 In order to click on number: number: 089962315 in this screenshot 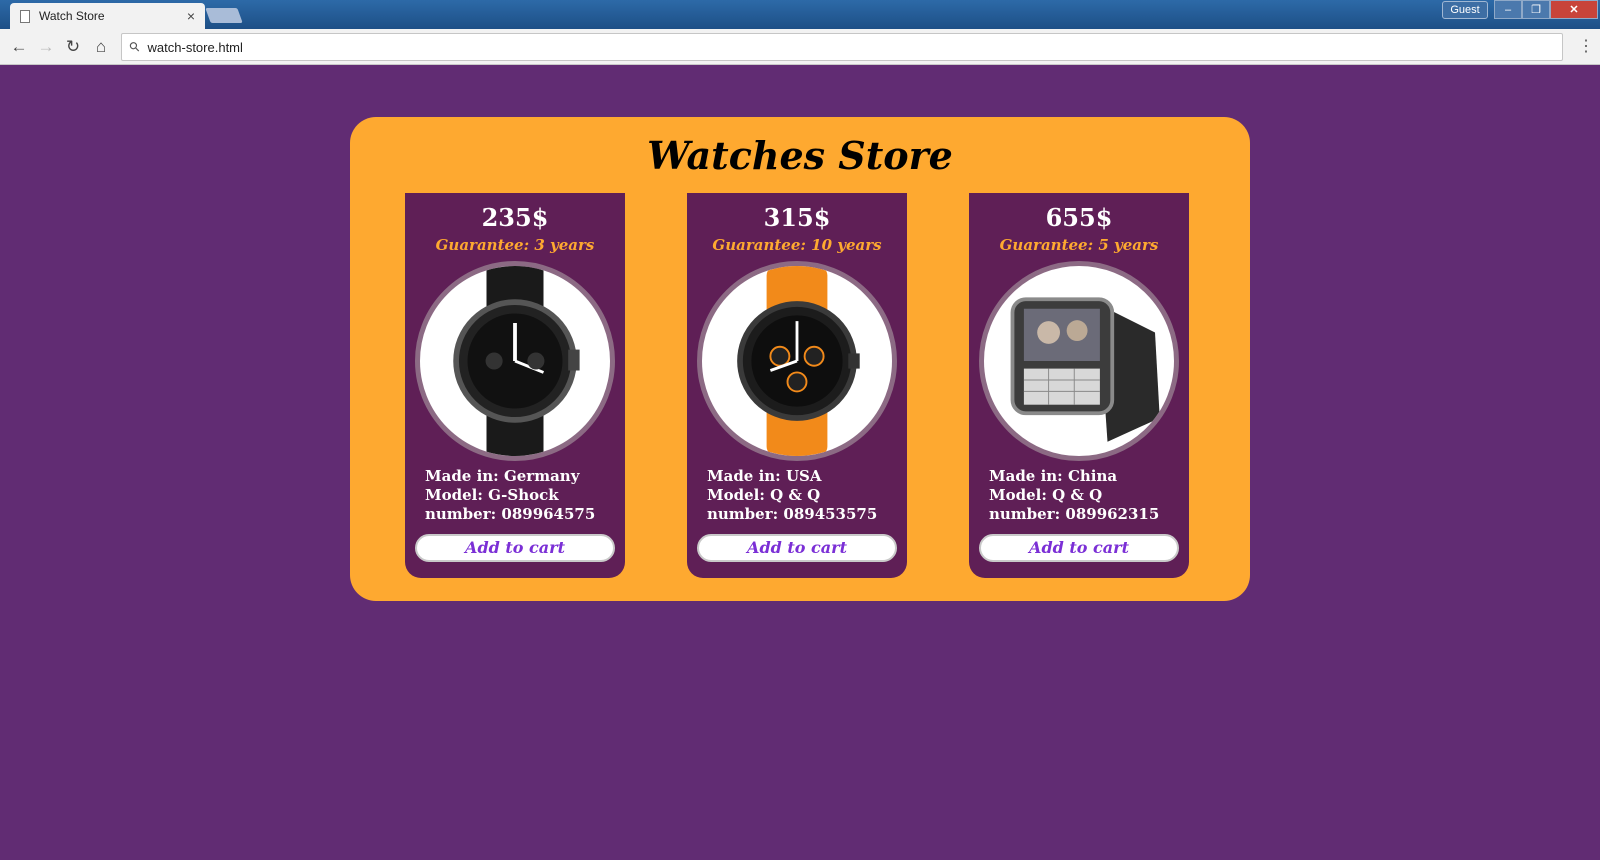, I will do `click(1074, 514)`.